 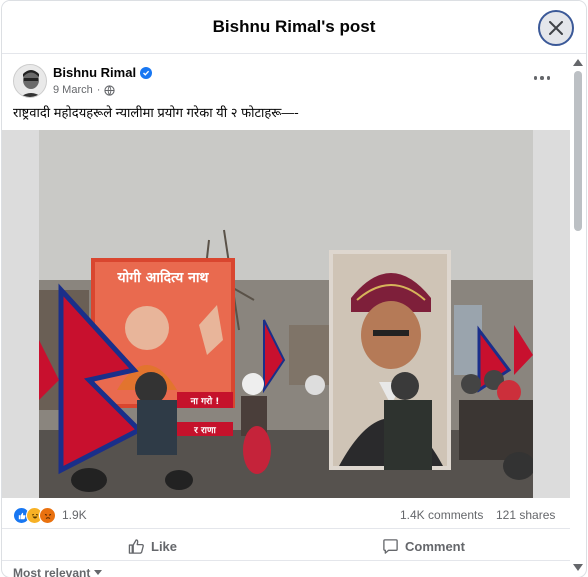 I want to click on author-name: Bishnu Rimal, so click(x=103, y=72).